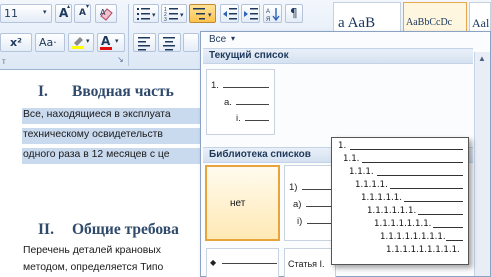  Describe the element at coordinates (106, 41) in the screenshot. I see `font-color-label: A` at that location.